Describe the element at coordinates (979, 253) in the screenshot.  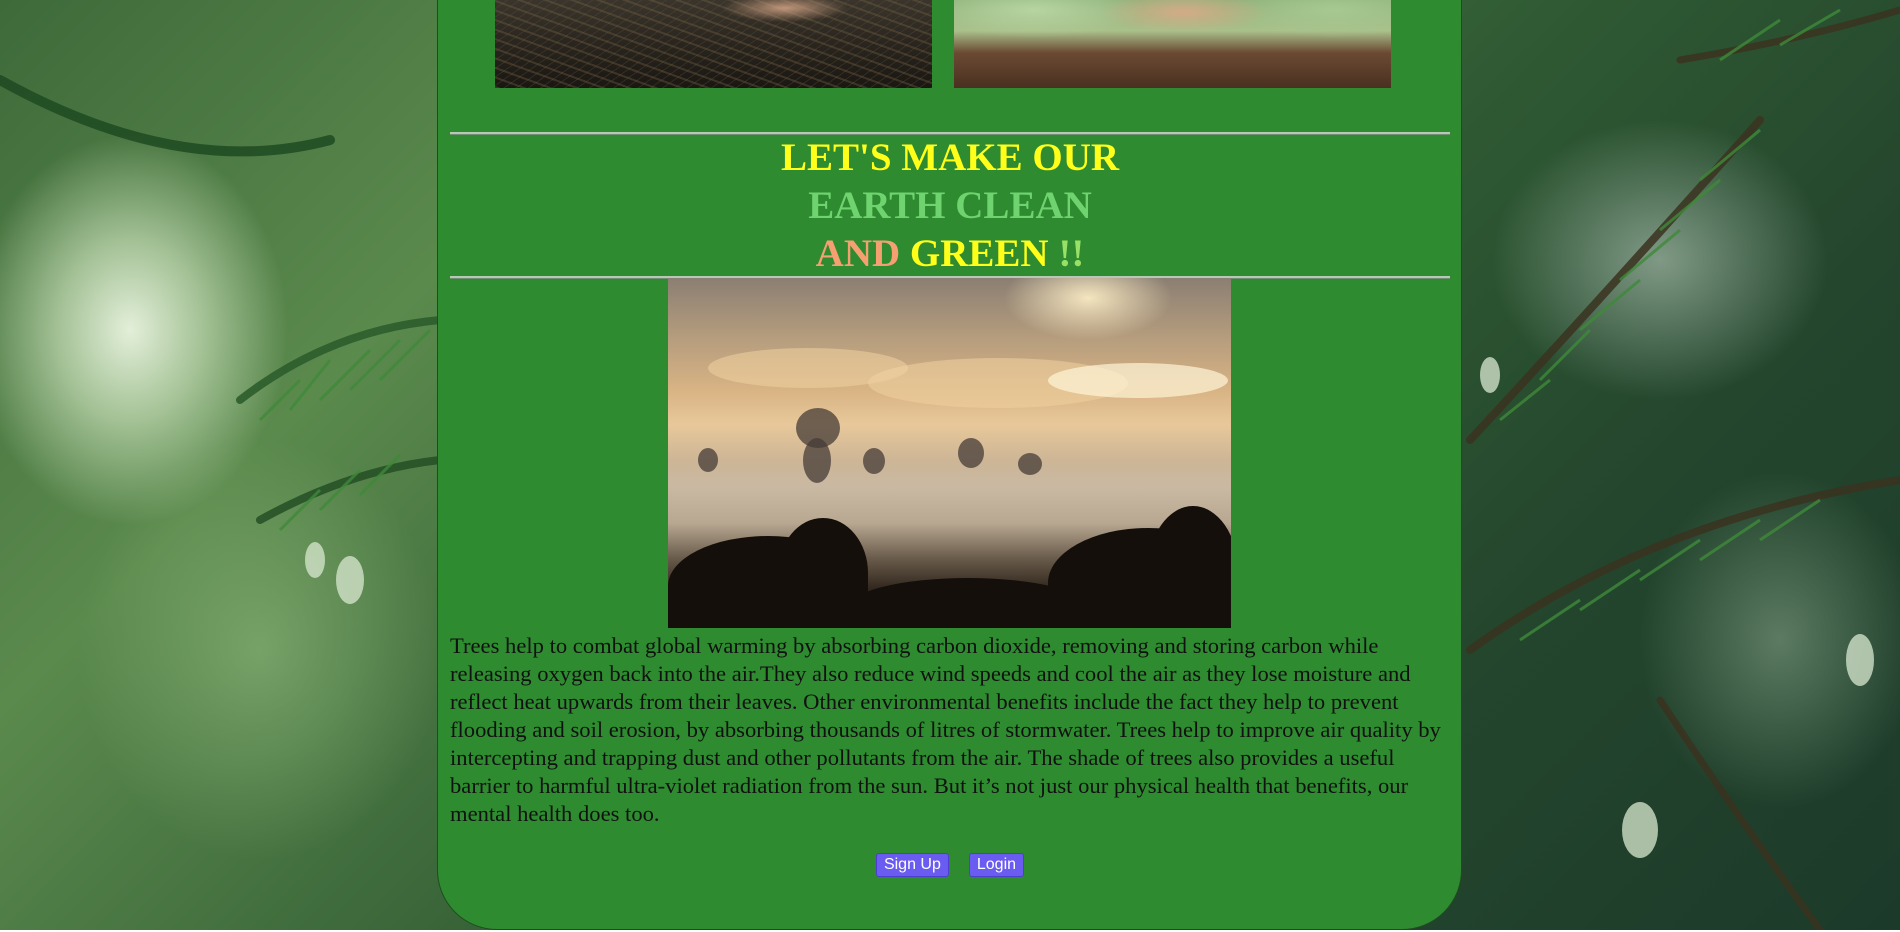
I see `heading-word-green: GREEN` at that location.